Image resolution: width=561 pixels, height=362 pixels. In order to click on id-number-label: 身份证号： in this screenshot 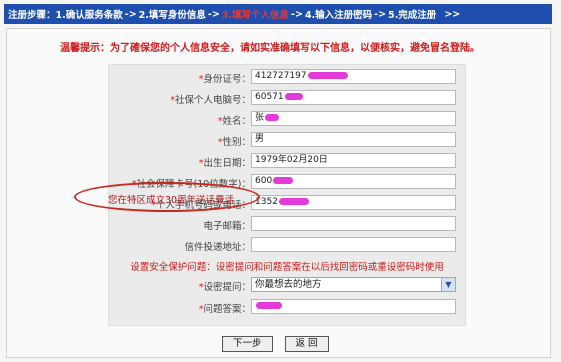, I will do `click(227, 79)`.